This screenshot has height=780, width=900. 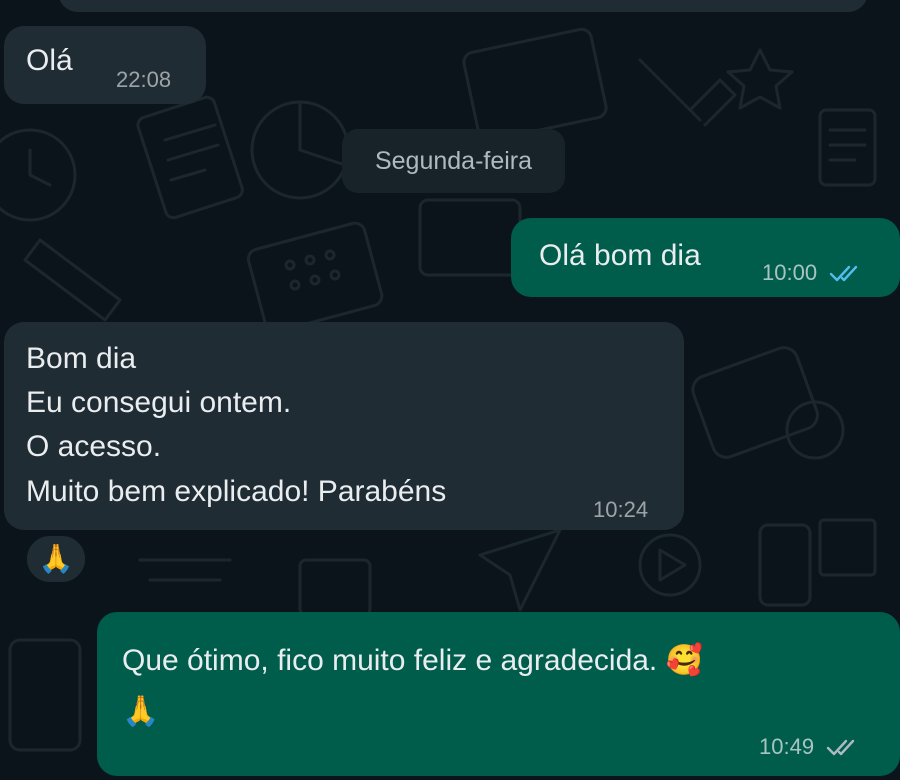 I want to click on message-time: 10:00, so click(x=790, y=272).